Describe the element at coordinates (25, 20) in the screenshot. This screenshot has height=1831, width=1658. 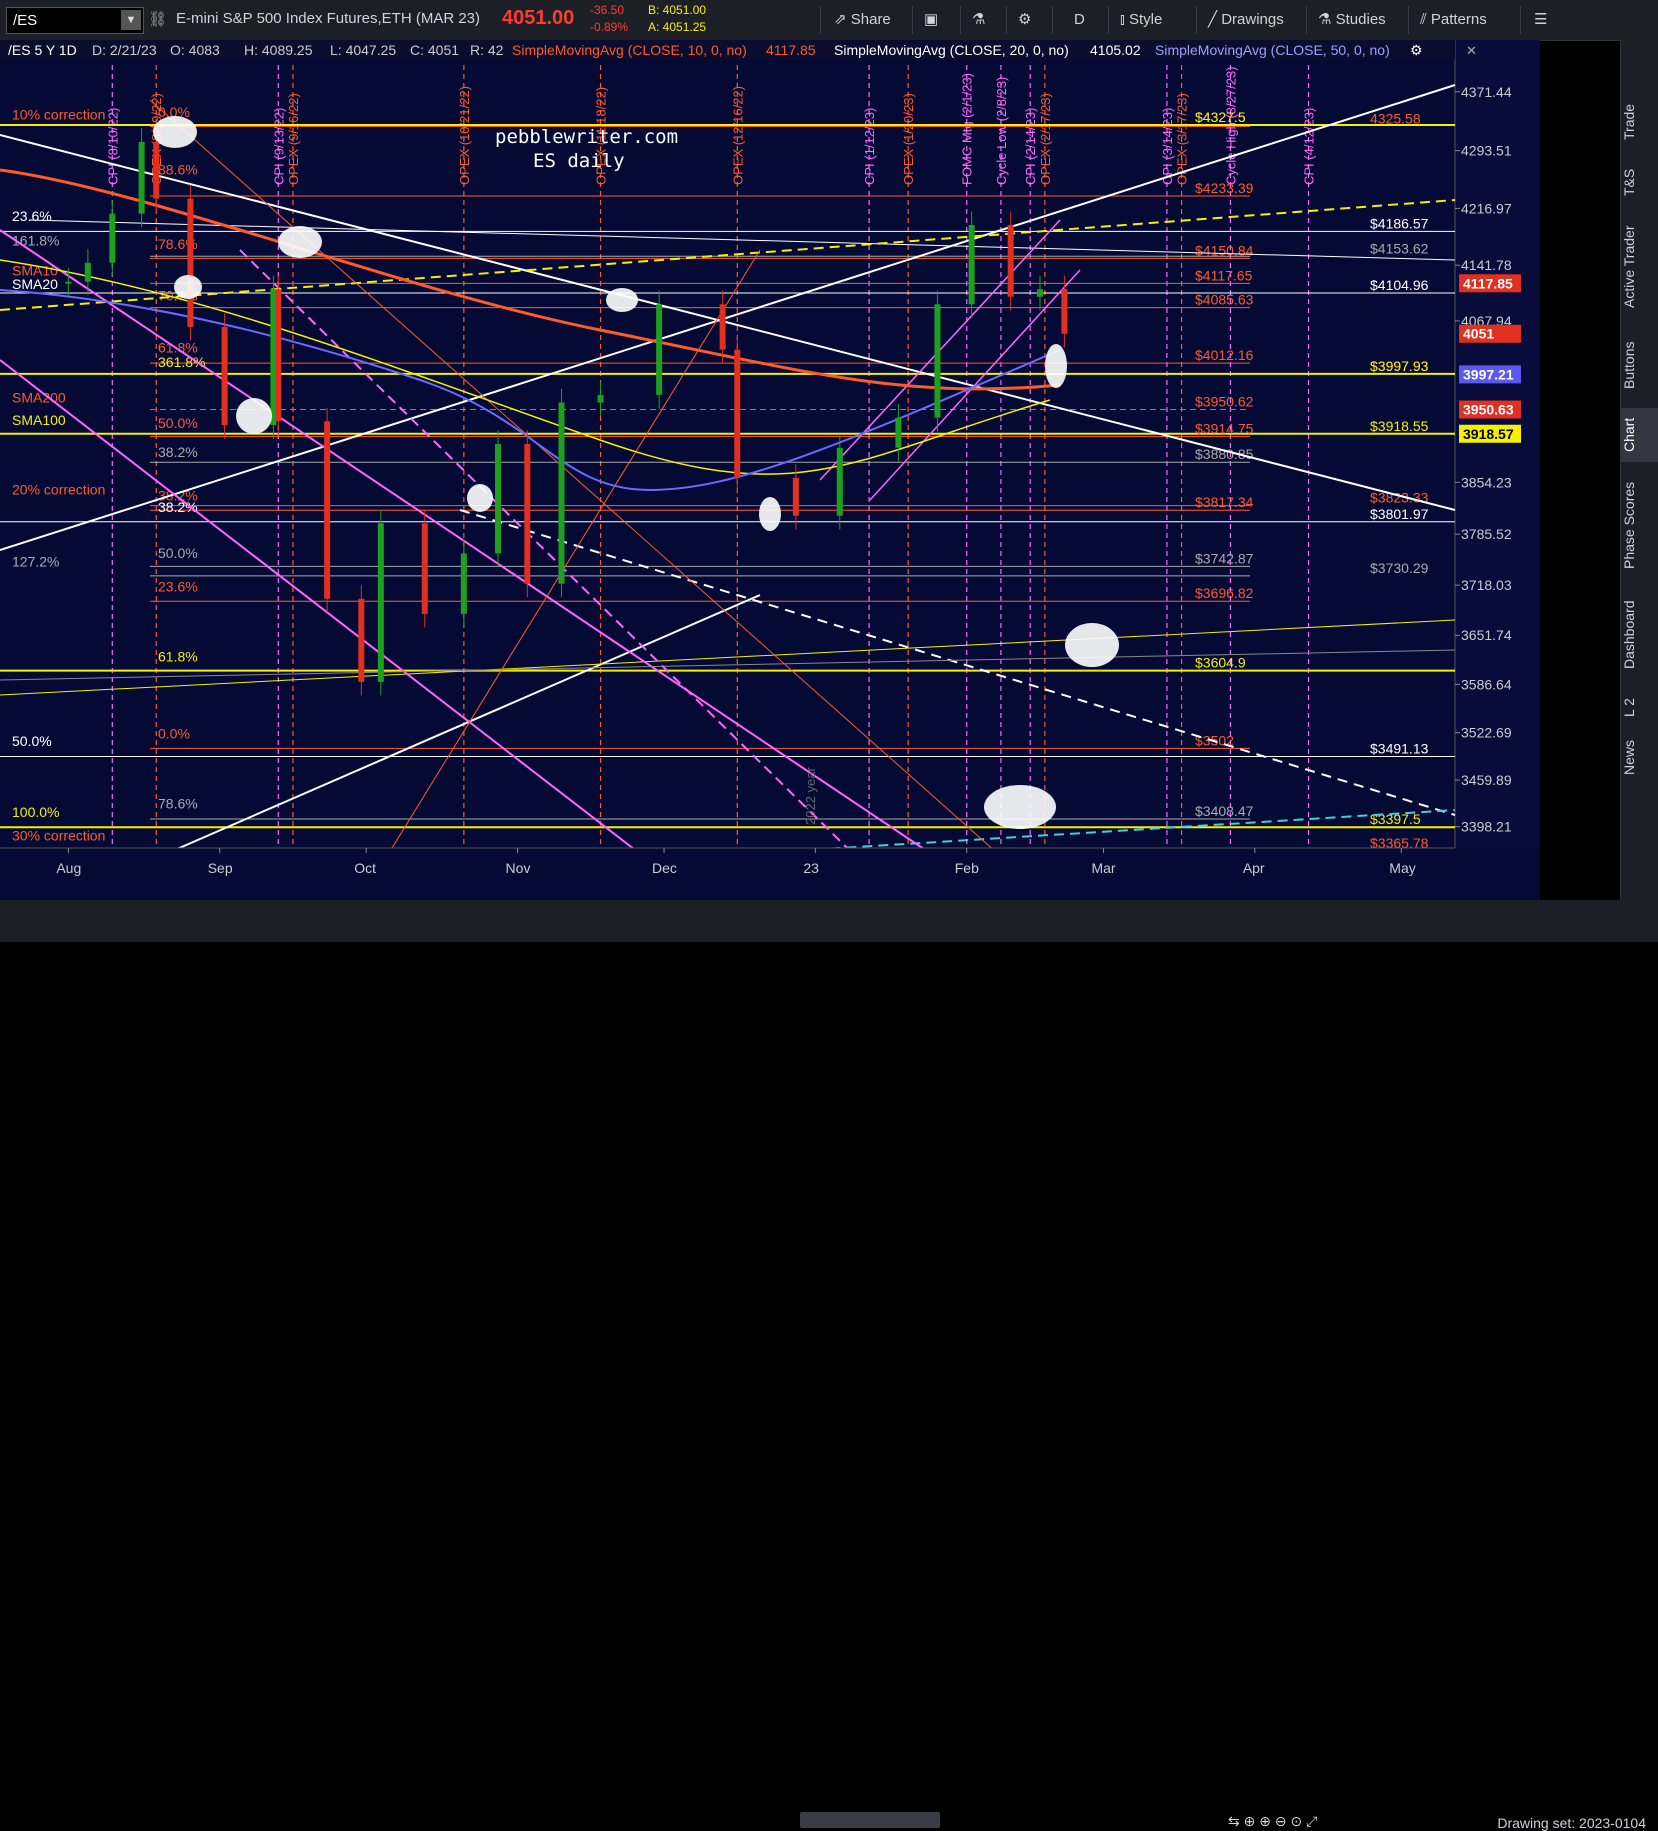
I see `symbol-input: /ES` at that location.